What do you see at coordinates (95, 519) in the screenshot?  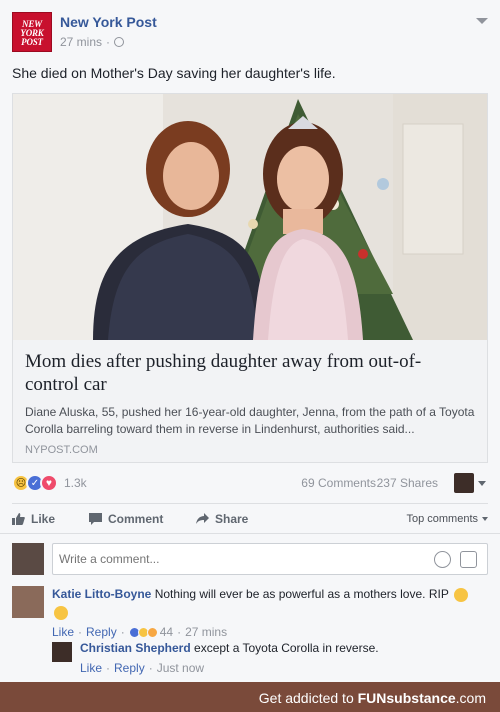 I see `comment-icon` at bounding box center [95, 519].